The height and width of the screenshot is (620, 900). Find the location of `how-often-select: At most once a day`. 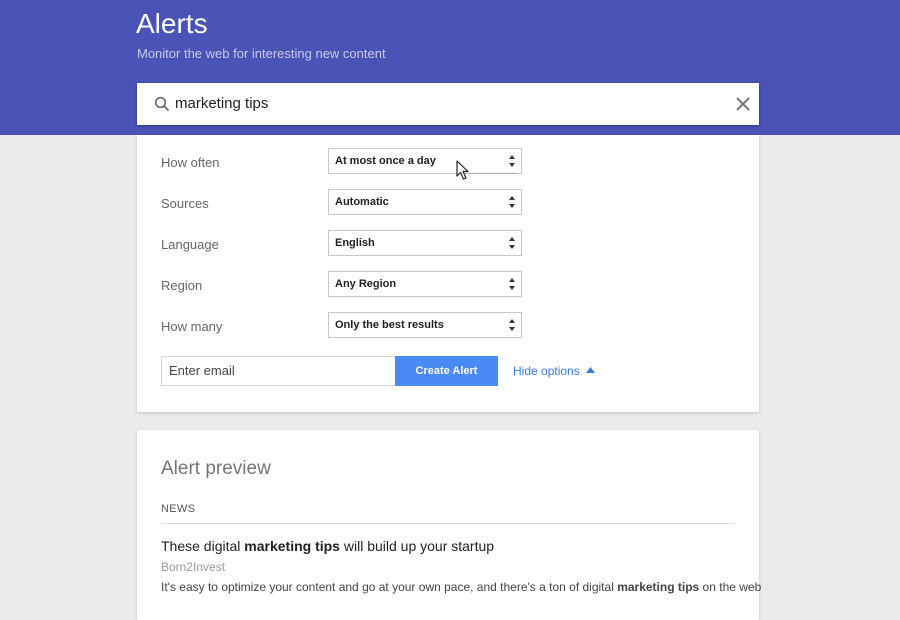

how-often-select: At most once a day is located at coordinates (425, 161).